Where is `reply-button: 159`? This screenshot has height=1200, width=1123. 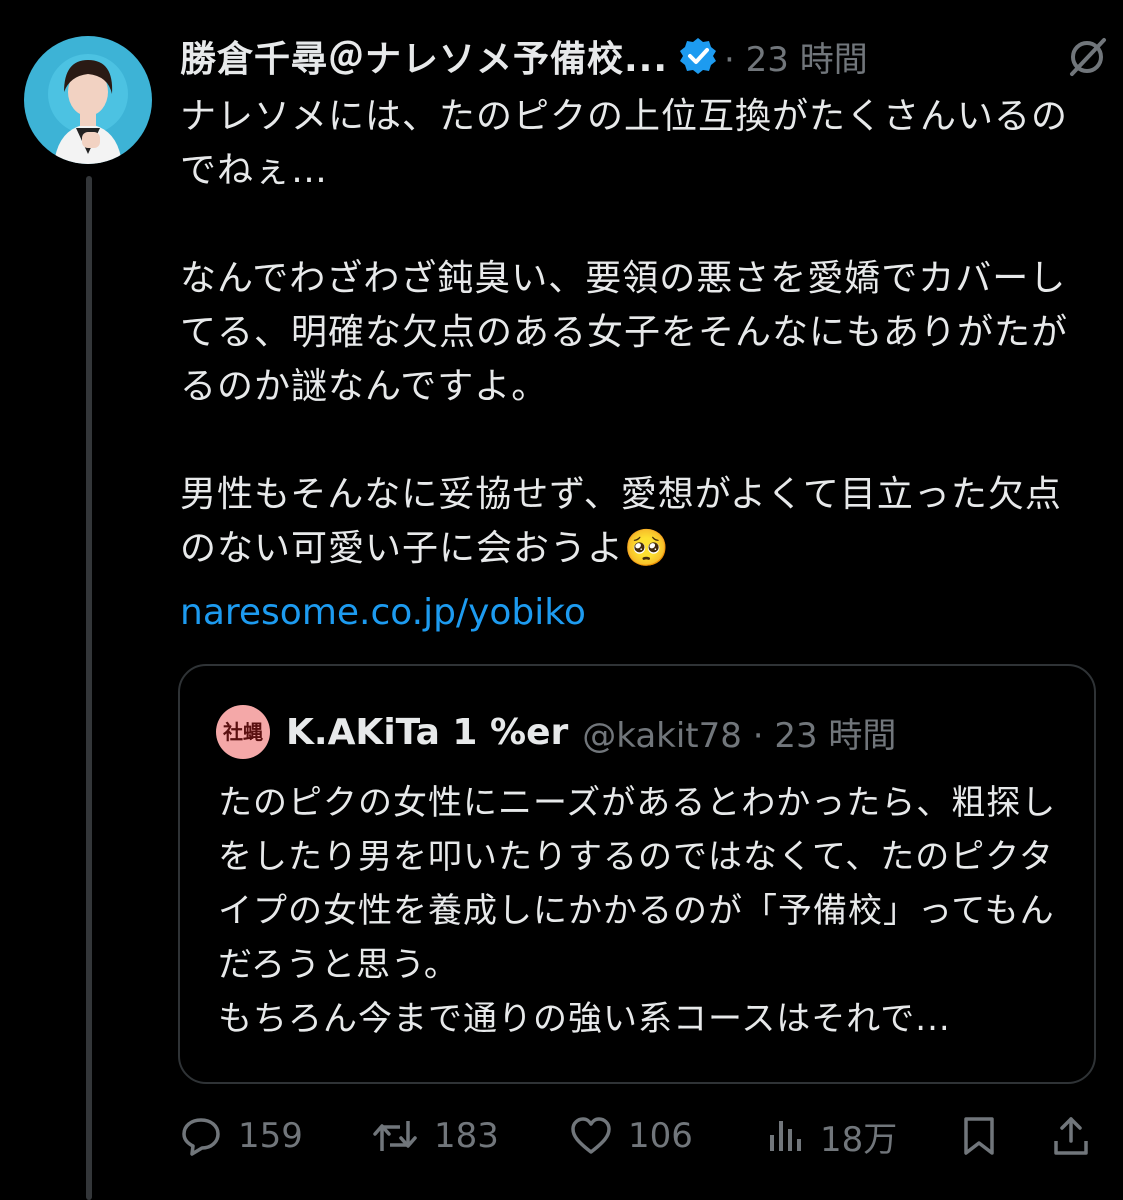
reply-button: 159 is located at coordinates (240, 1136).